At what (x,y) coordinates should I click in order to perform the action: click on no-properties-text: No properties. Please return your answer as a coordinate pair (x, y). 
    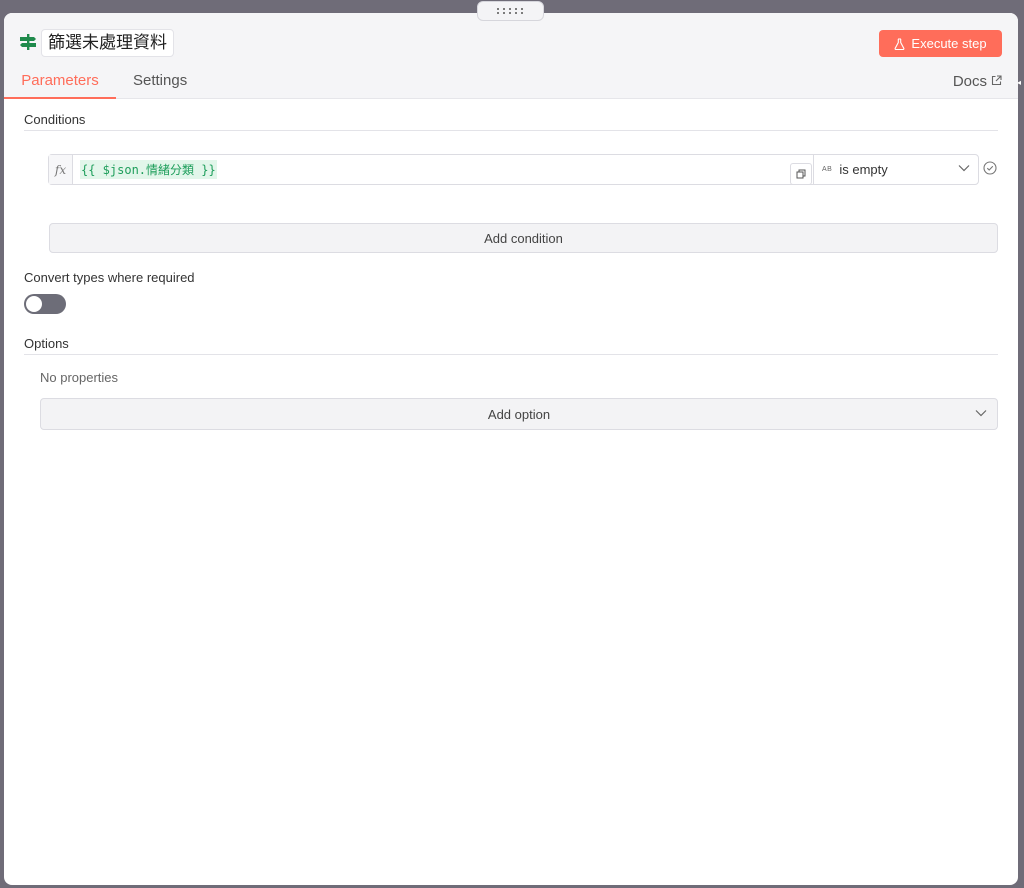
    Looking at the image, I should click on (79, 377).